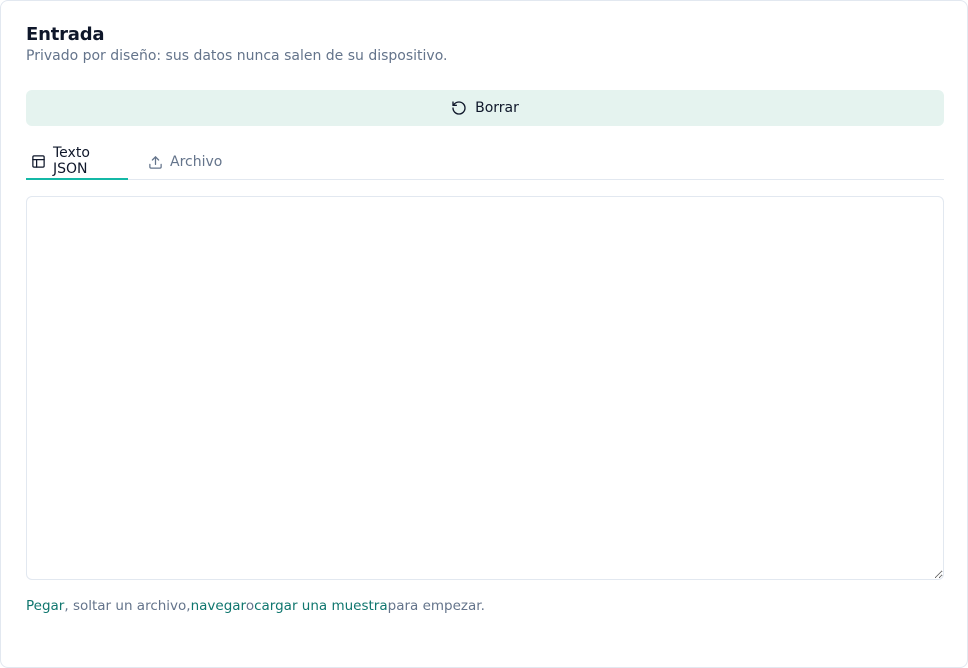  Describe the element at coordinates (218, 606) in the screenshot. I see `browse-link: navegar` at that location.